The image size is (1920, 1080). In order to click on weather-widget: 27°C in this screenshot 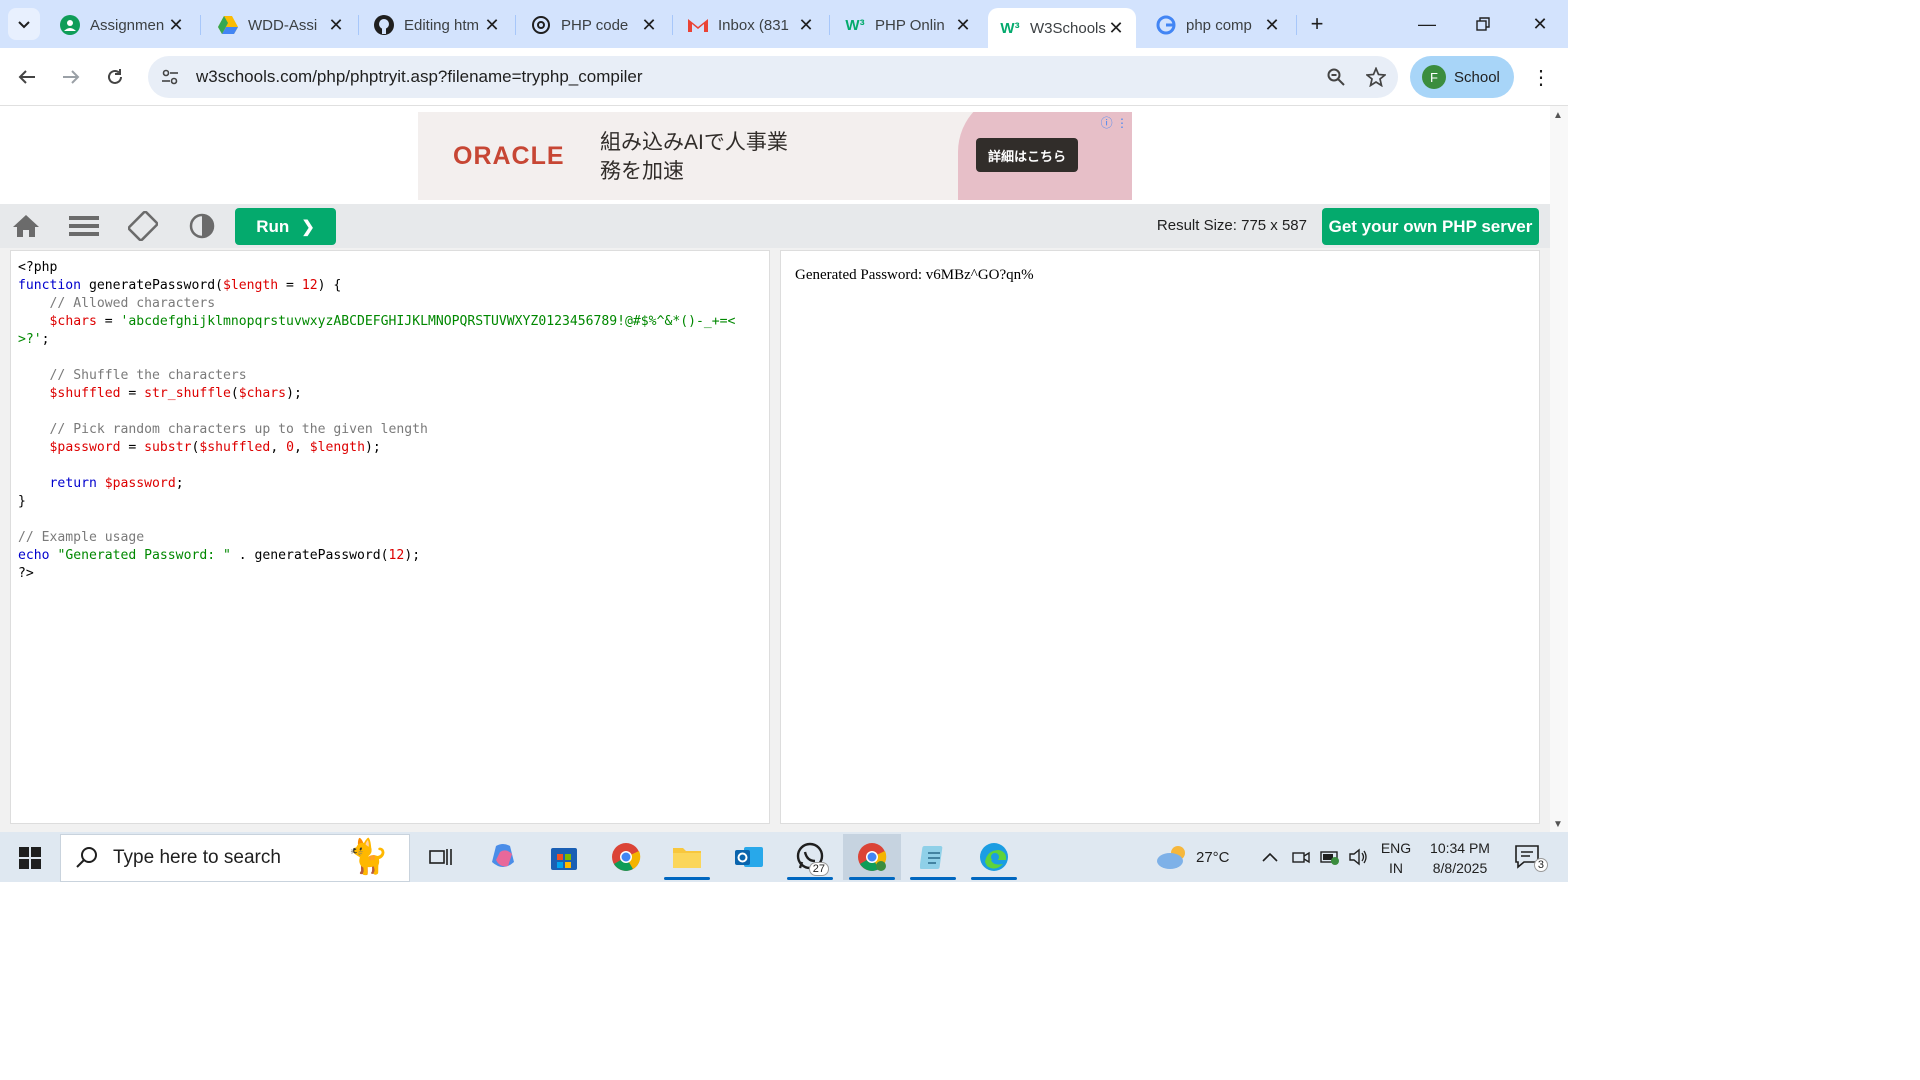, I will do `click(1193, 857)`.